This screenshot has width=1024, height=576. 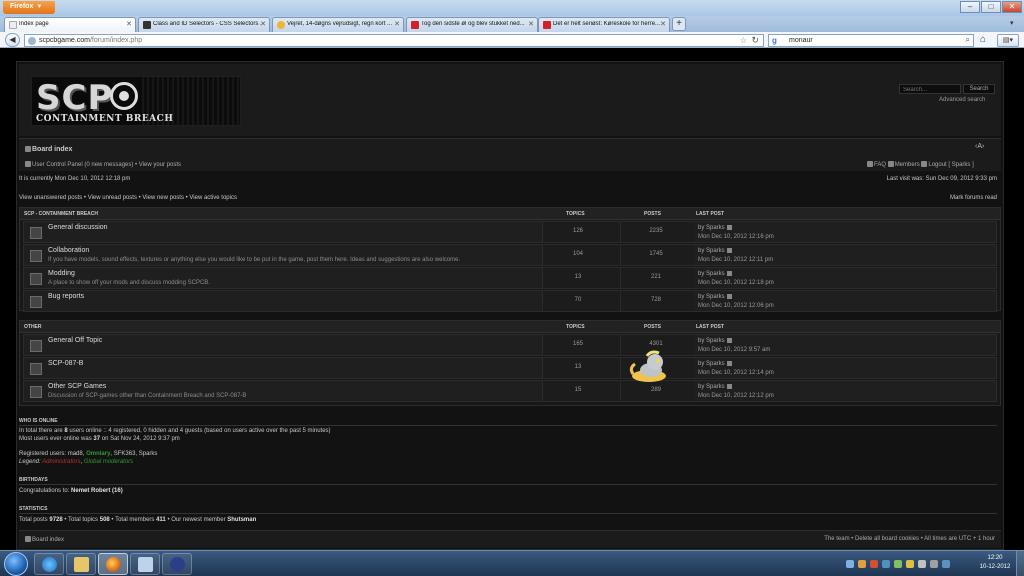 I want to click on forum-title-link: Collaboration, so click(x=68, y=250).